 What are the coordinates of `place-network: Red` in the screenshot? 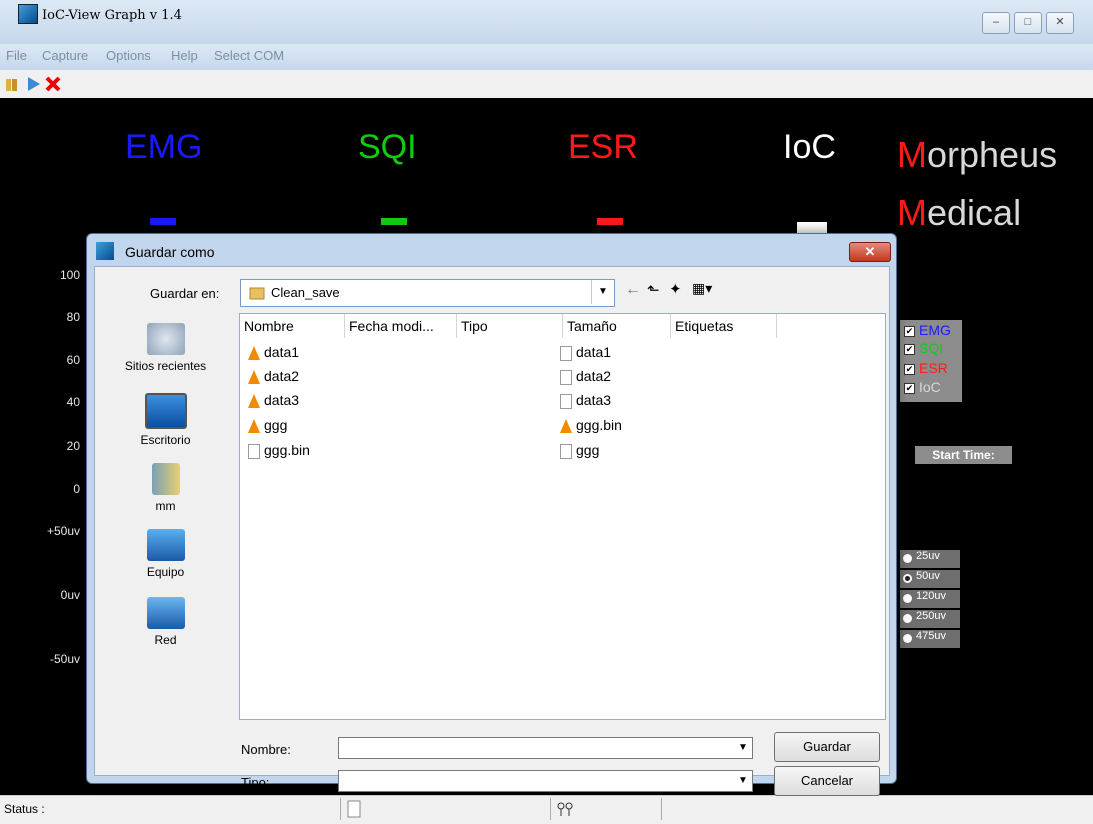 It's located at (165, 622).